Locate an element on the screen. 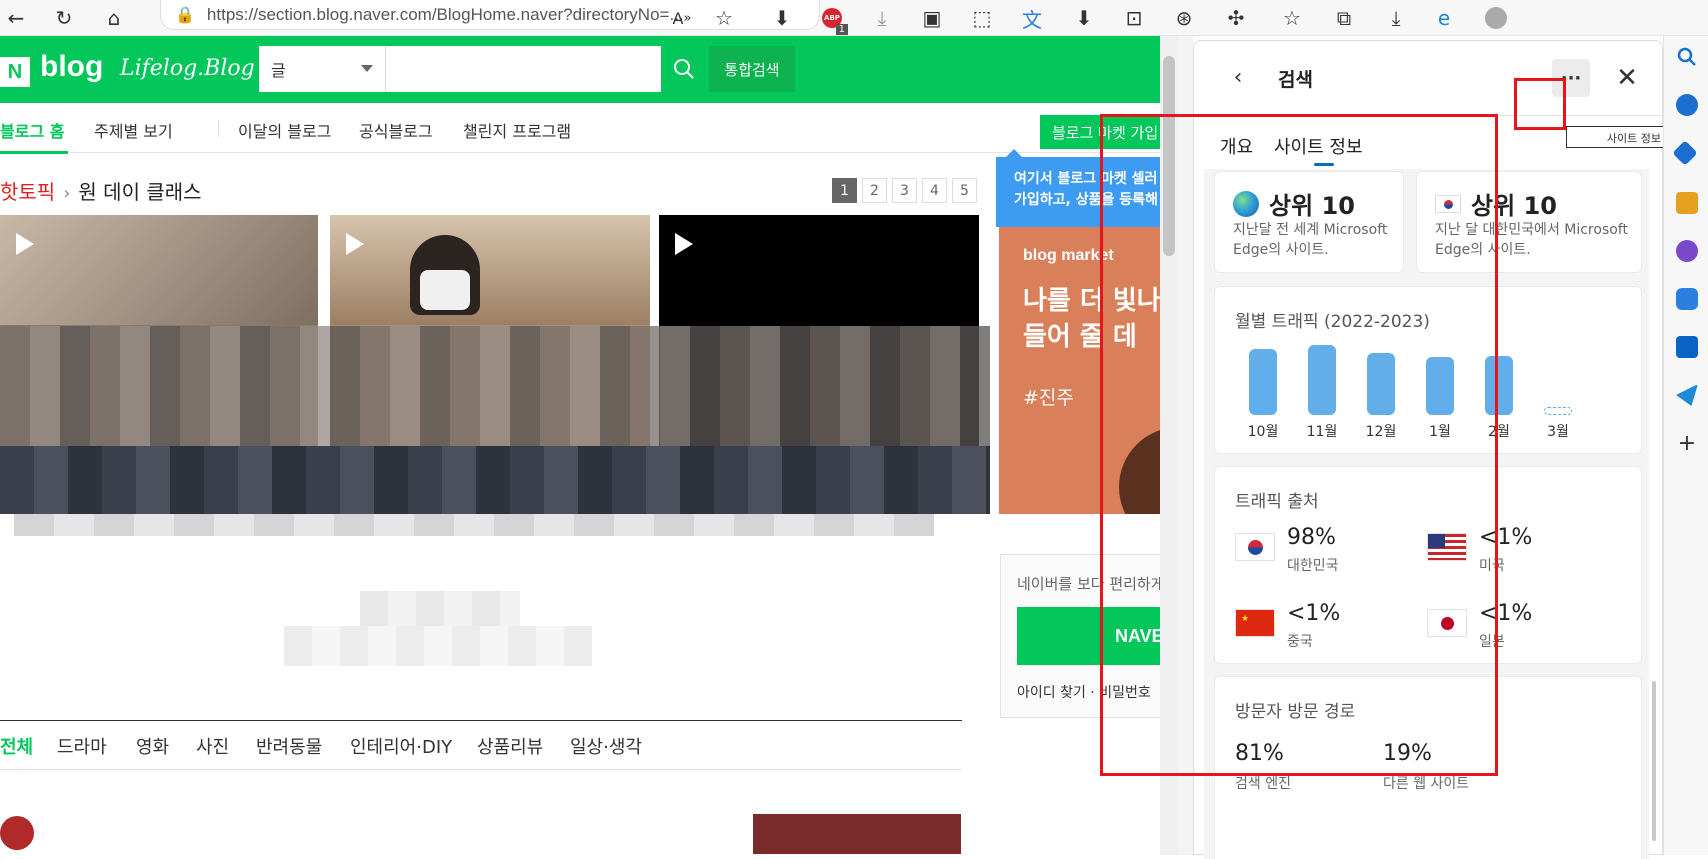  ad-tag: #진주 is located at coordinates (1048, 398).